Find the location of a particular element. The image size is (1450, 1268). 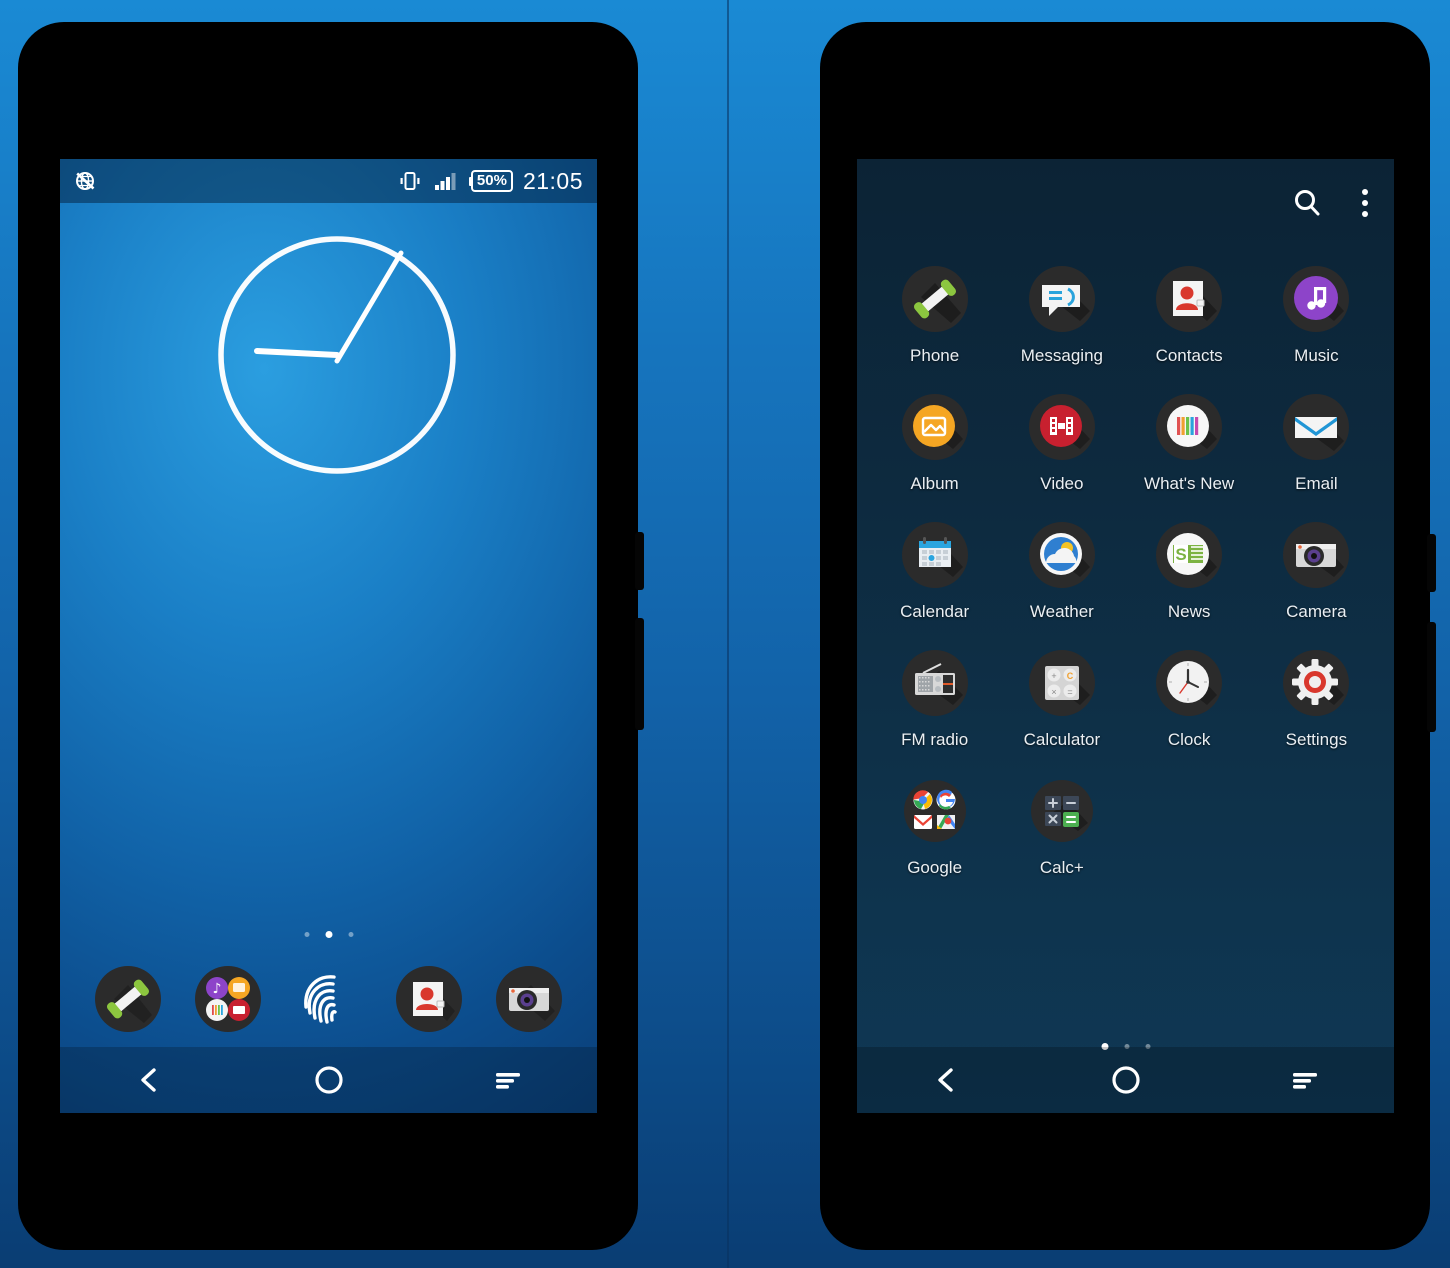

status-bar: 50% 21:05 is located at coordinates (328, 181).